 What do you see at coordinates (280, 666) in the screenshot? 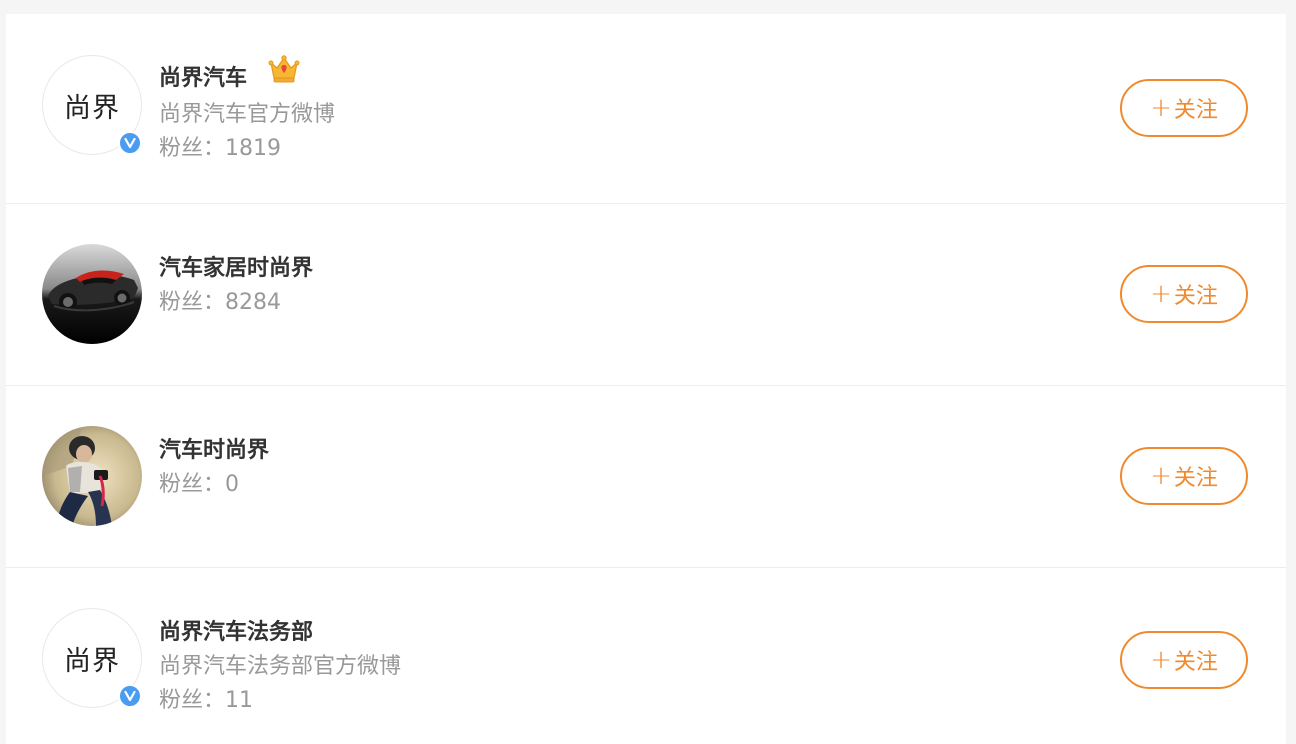
I see `user-description: 尚界汽车法务部官方微博` at bounding box center [280, 666].